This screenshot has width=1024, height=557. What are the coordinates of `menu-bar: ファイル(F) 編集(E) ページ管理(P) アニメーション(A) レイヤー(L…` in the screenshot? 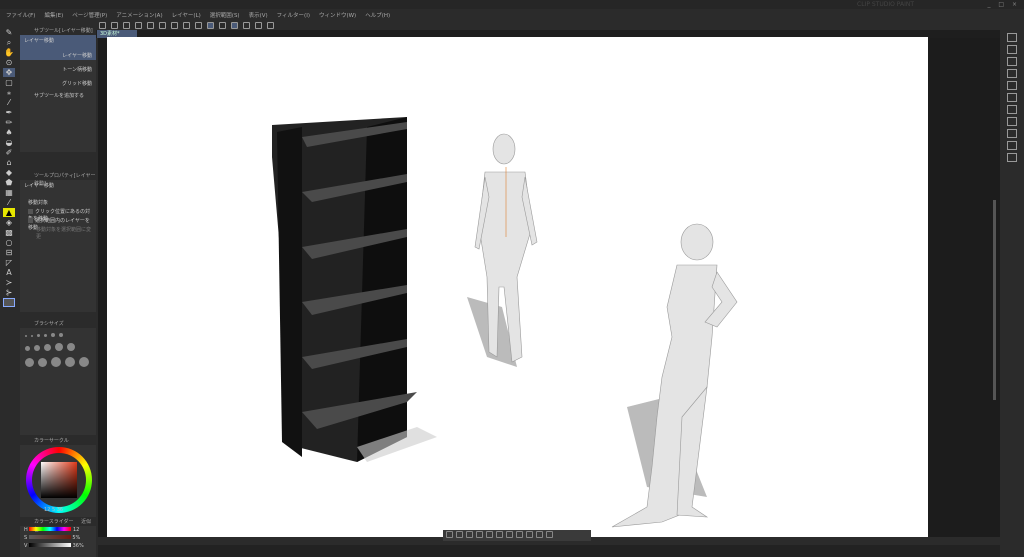 It's located at (512, 14).